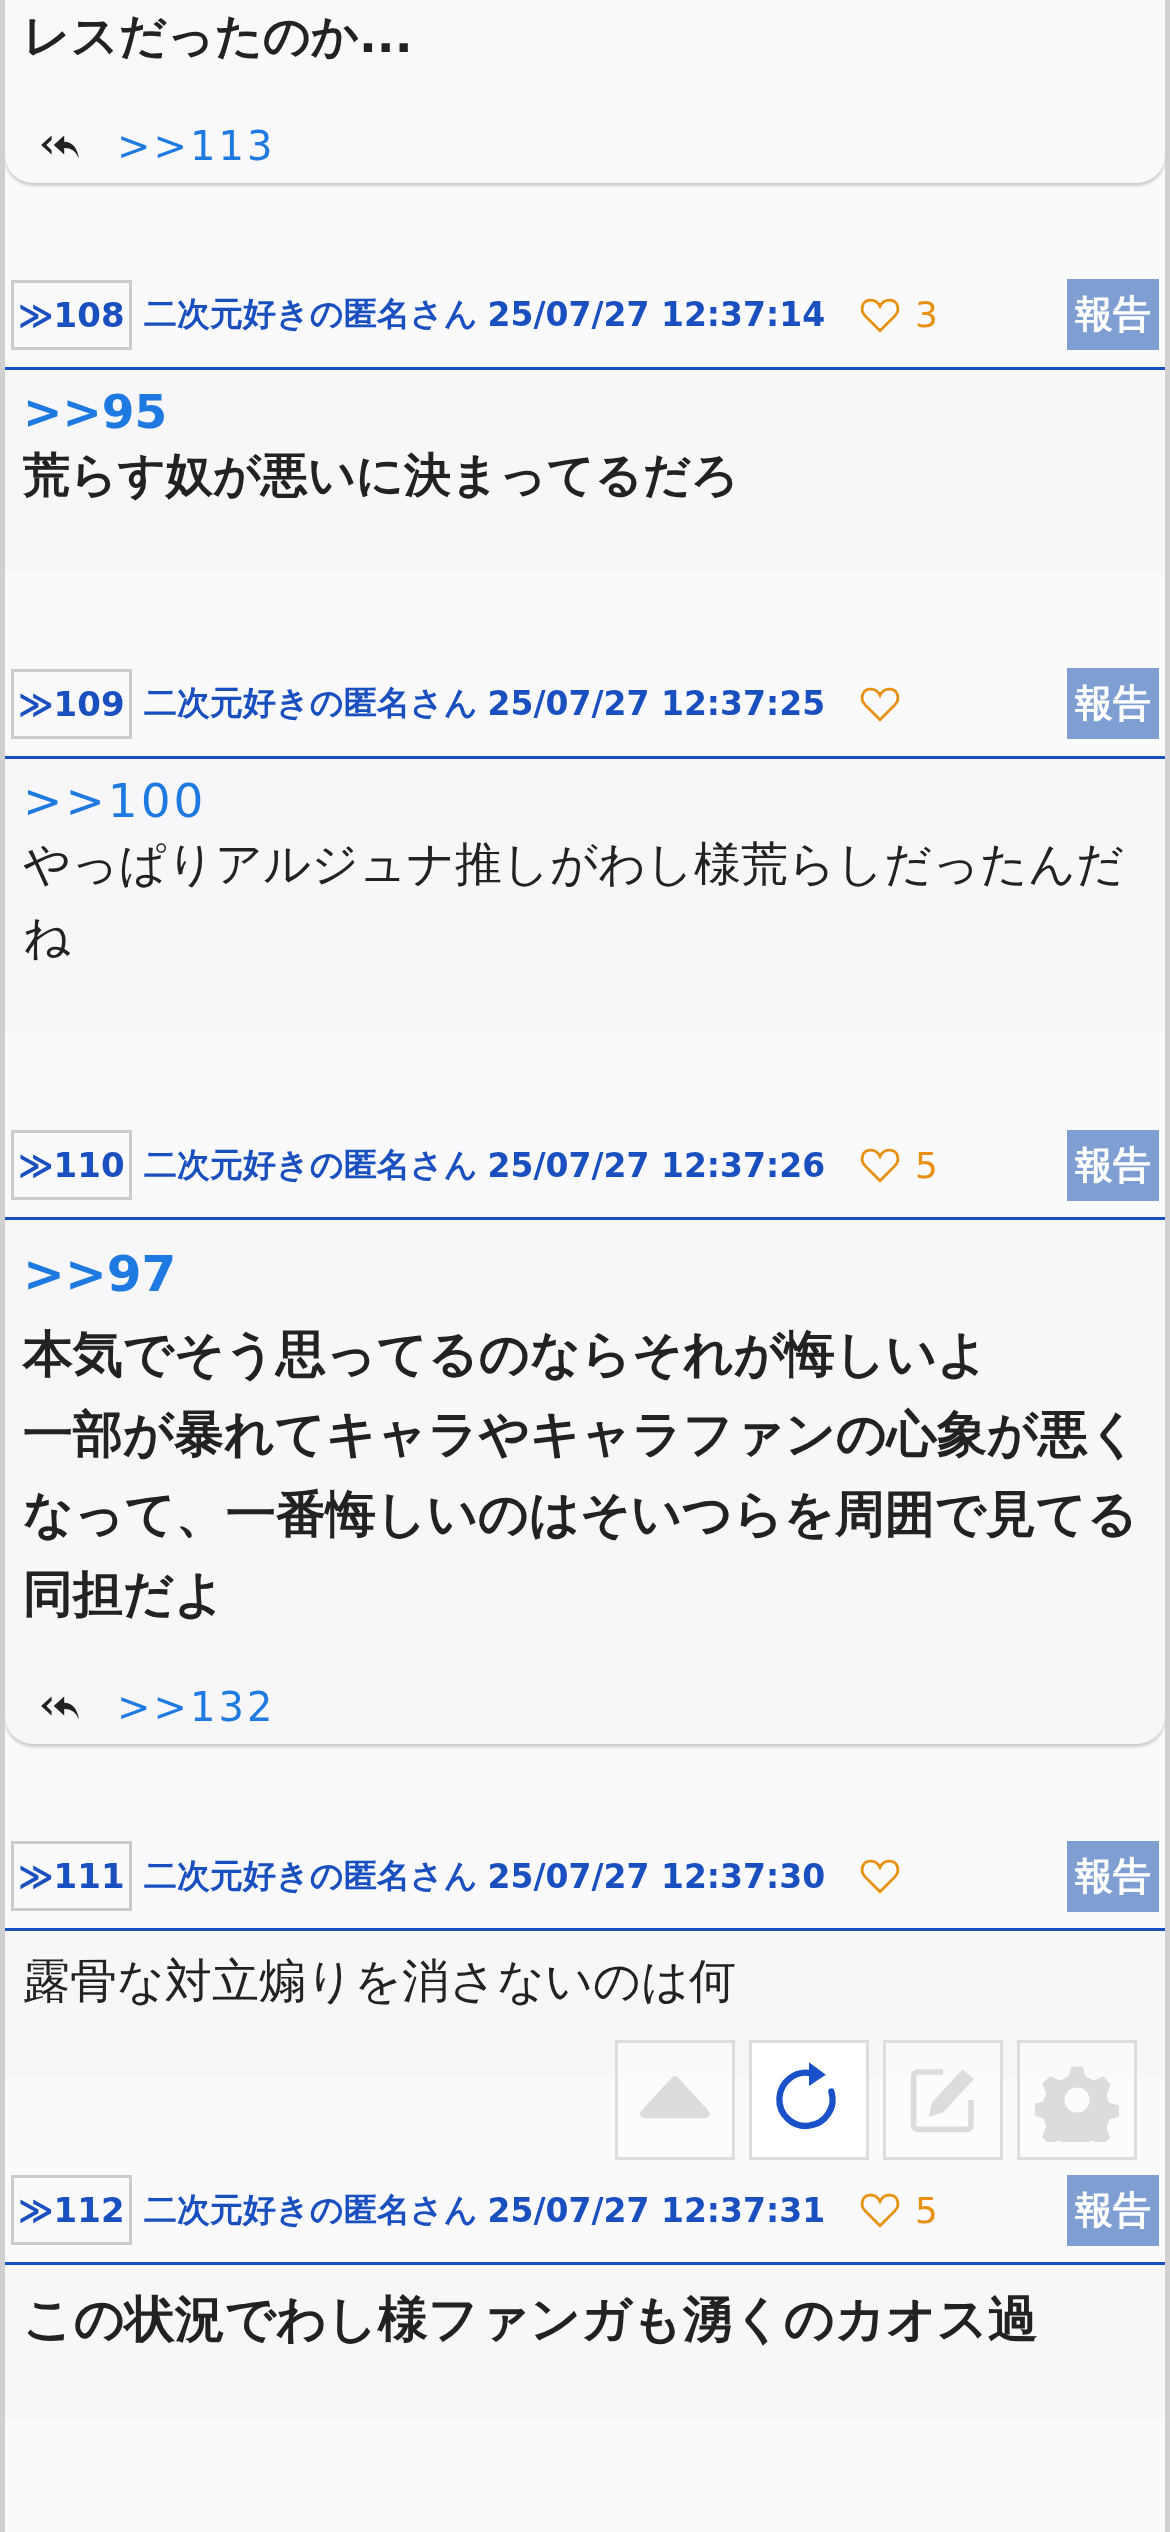  Describe the element at coordinates (71, 1876) in the screenshot. I see `post-number: ≫111` at that location.